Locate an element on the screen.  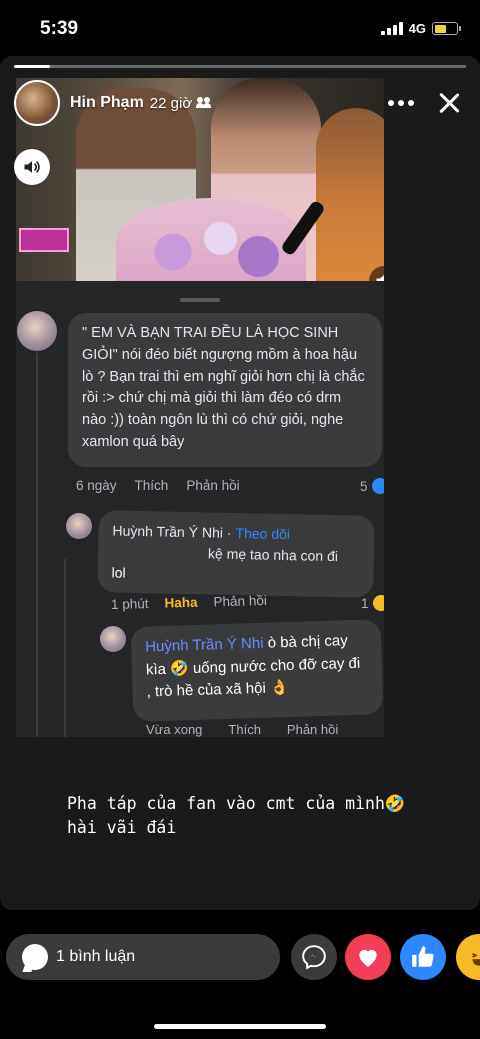
story-progress-bar is located at coordinates (240, 66).